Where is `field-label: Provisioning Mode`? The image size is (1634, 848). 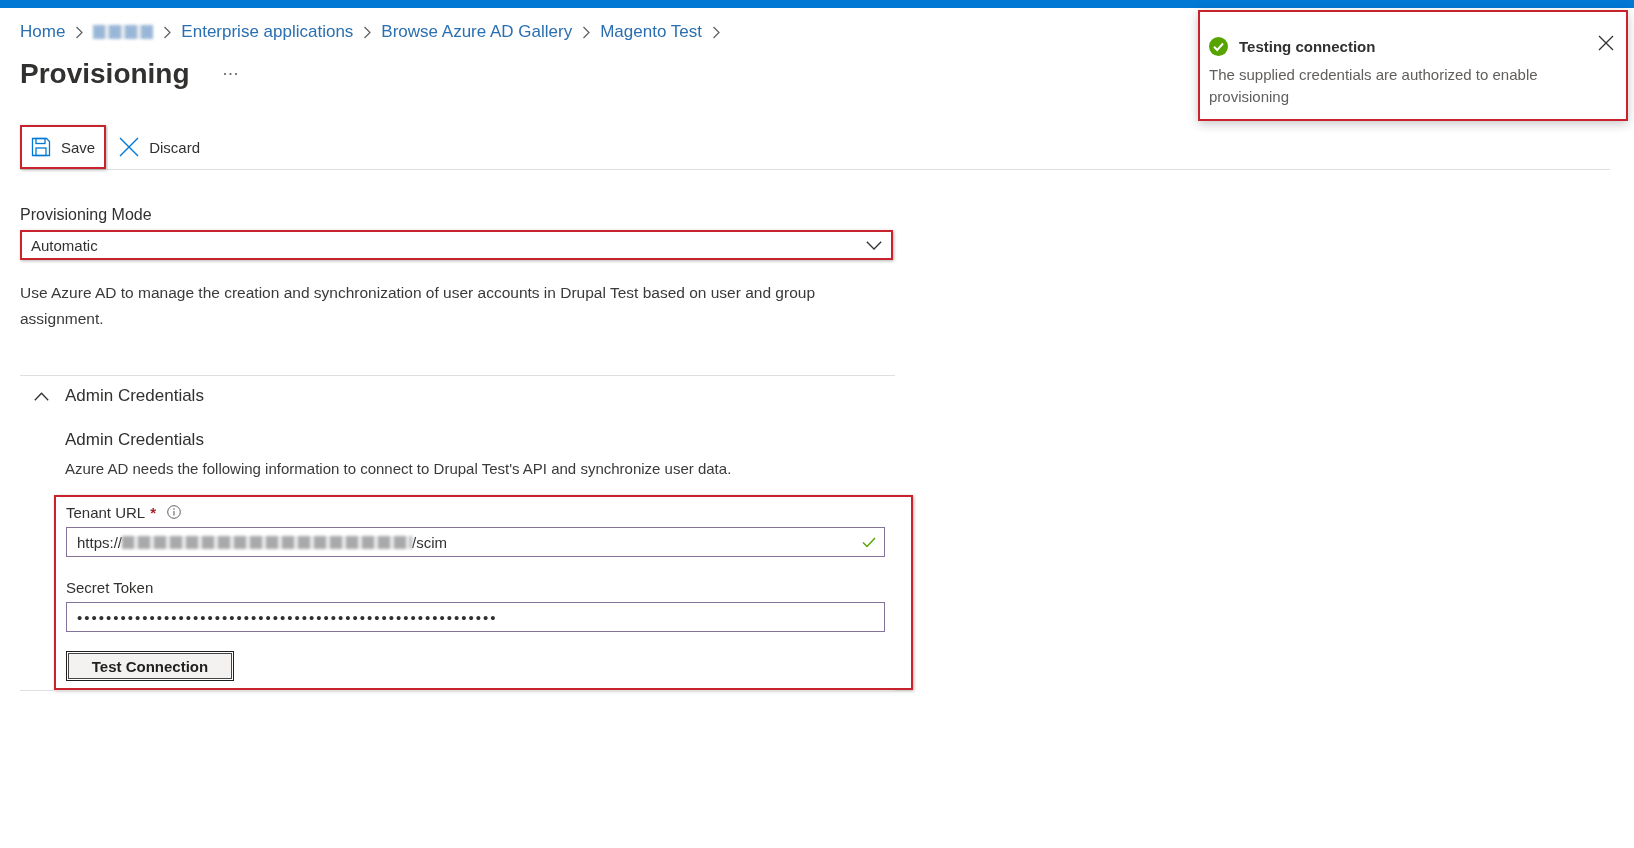 field-label: Provisioning Mode is located at coordinates (86, 215).